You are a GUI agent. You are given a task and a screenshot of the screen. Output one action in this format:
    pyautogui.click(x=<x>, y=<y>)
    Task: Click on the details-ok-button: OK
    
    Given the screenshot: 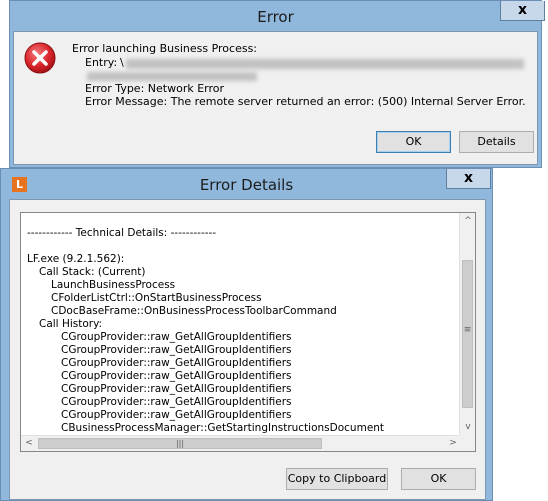 What is the action you would take?
    pyautogui.click(x=438, y=479)
    